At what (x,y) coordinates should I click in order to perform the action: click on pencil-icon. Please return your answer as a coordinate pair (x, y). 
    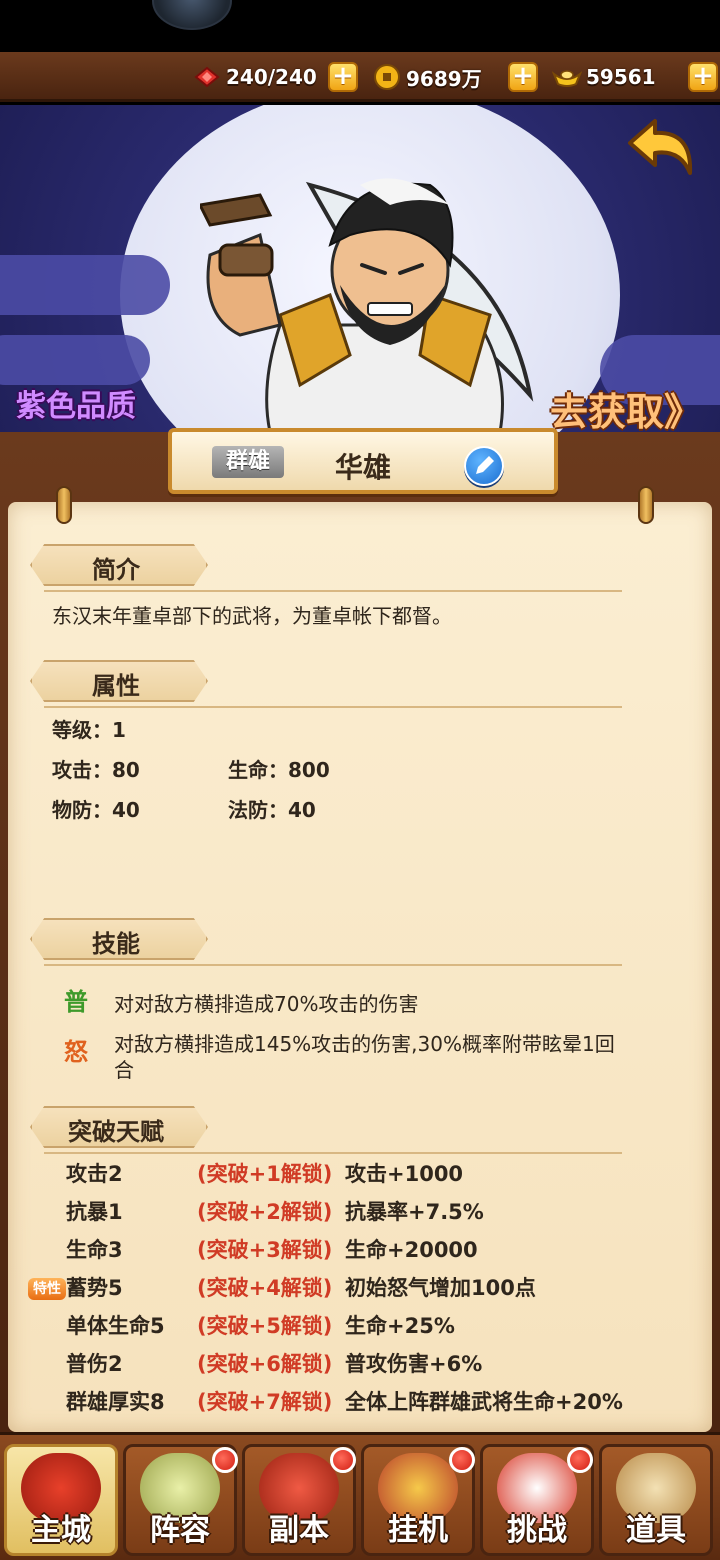
    Looking at the image, I should click on (485, 465).